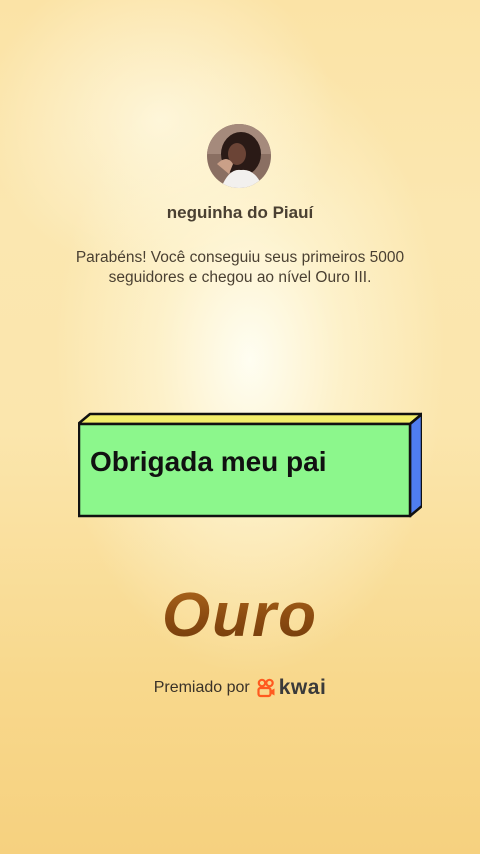 The width and height of the screenshot is (480, 854). Describe the element at coordinates (240, 615) in the screenshot. I see `level-title: Ouro` at that location.